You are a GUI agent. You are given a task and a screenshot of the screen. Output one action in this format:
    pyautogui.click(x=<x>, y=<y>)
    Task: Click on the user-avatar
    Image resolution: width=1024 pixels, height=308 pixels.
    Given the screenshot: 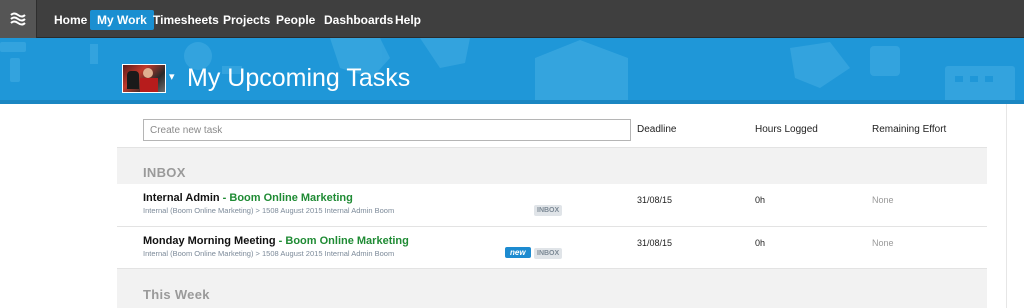 What is the action you would take?
    pyautogui.click(x=144, y=78)
    